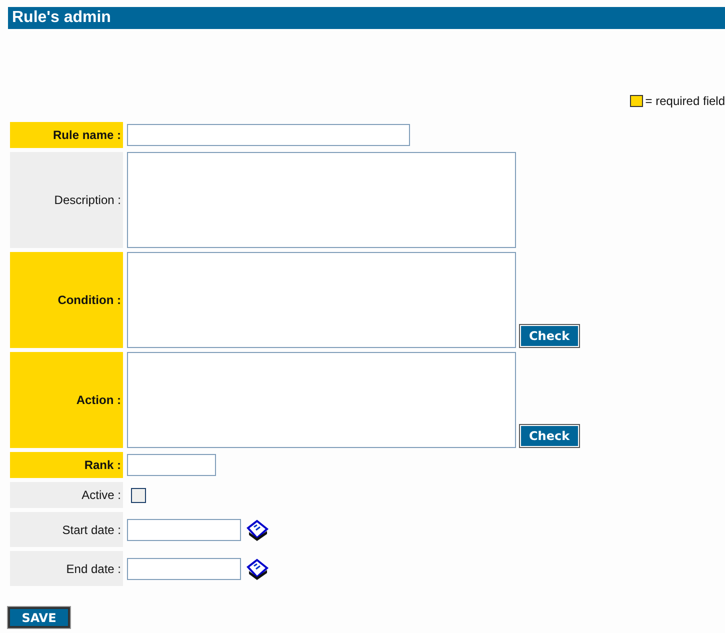 The width and height of the screenshot is (725, 633). What do you see at coordinates (66, 465) in the screenshot?
I see `field-label: Rank :` at bounding box center [66, 465].